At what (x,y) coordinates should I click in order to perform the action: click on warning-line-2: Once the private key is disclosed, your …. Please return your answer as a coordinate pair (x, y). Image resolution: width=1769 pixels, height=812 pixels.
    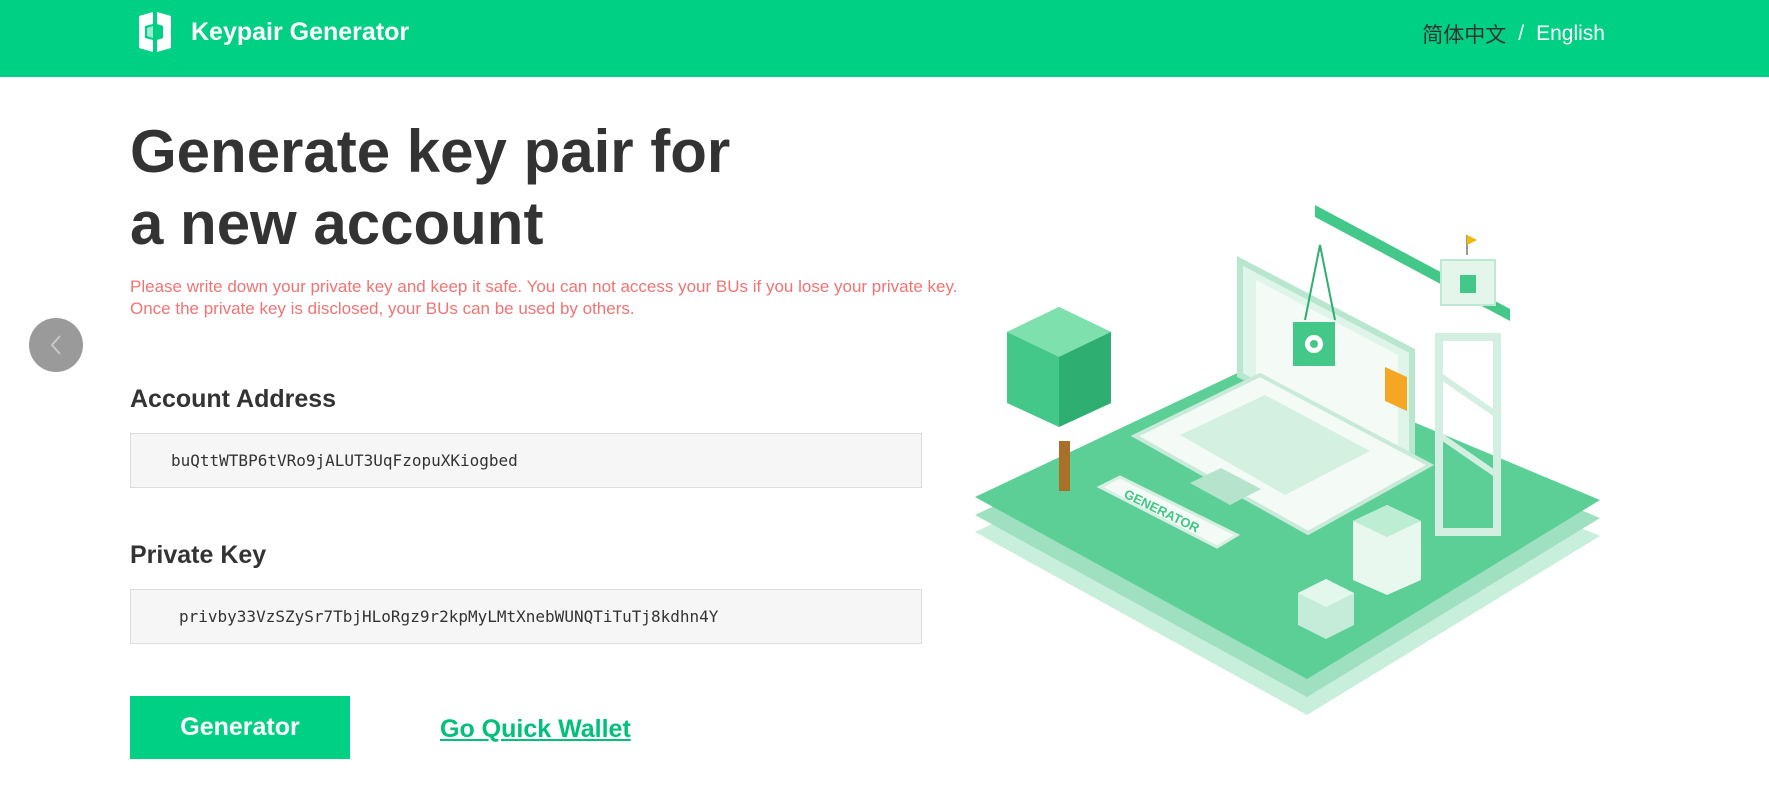
    Looking at the image, I should click on (382, 308).